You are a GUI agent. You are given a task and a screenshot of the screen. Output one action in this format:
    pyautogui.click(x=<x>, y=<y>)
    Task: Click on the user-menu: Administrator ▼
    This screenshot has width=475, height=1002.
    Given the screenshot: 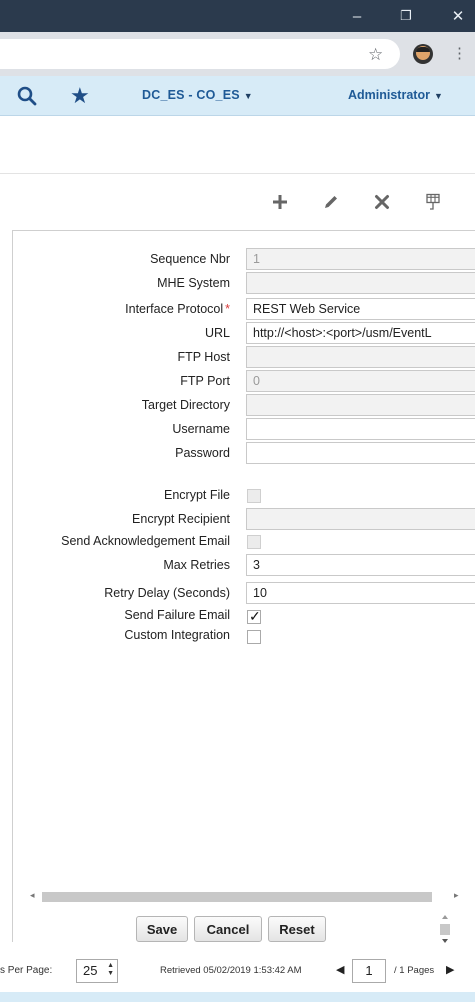 What is the action you would take?
    pyautogui.click(x=395, y=95)
    